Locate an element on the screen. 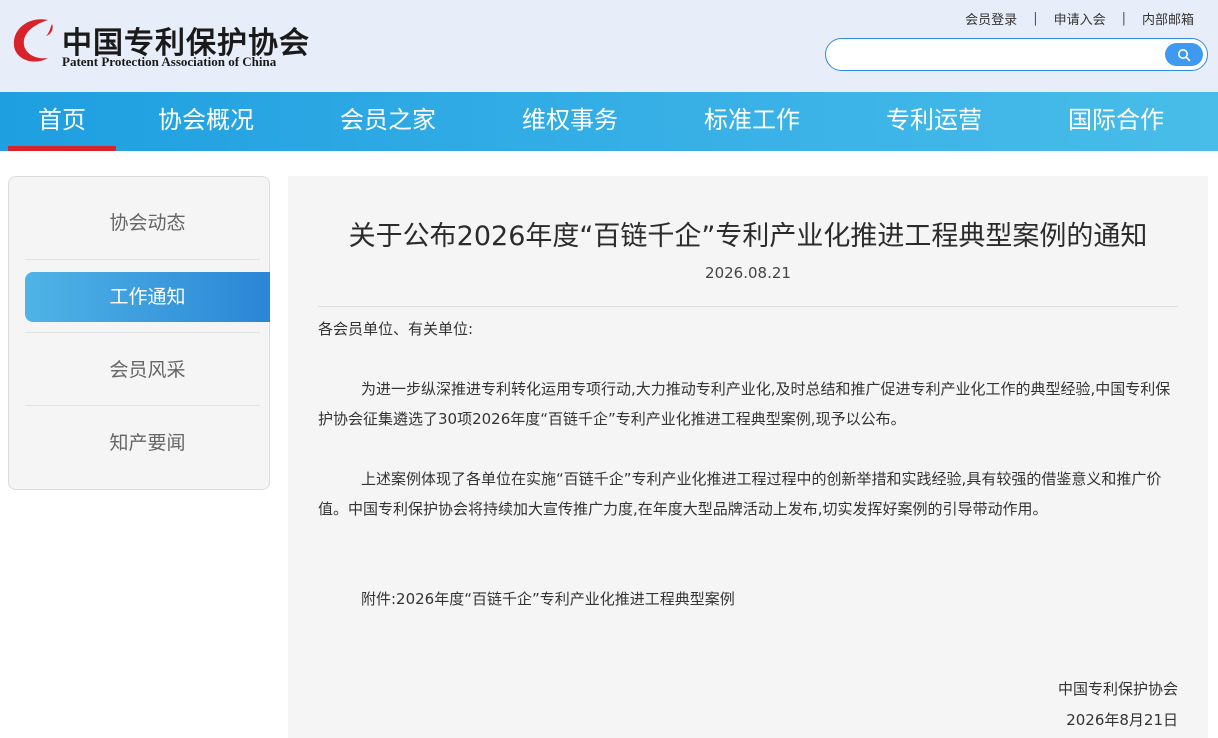  internal-mail-link: 内部邮箱 is located at coordinates (1168, 18).